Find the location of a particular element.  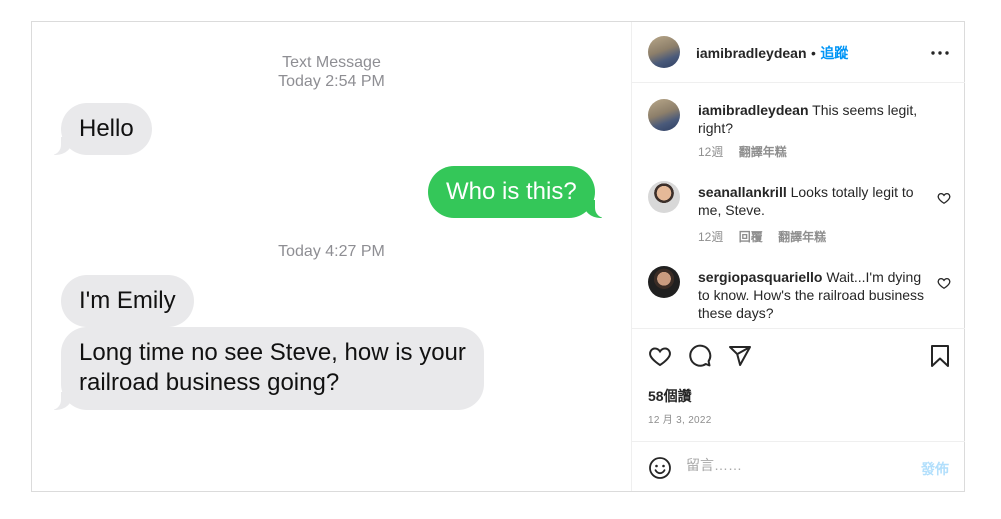

more-horizontal-icon is located at coordinates (940, 53).